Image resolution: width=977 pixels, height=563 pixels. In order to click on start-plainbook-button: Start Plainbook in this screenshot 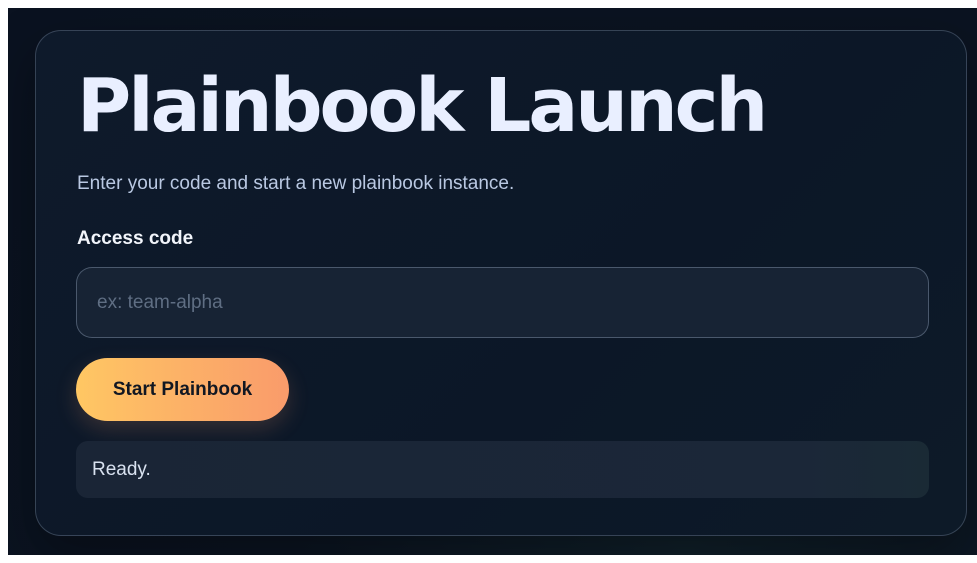, I will do `click(182, 389)`.